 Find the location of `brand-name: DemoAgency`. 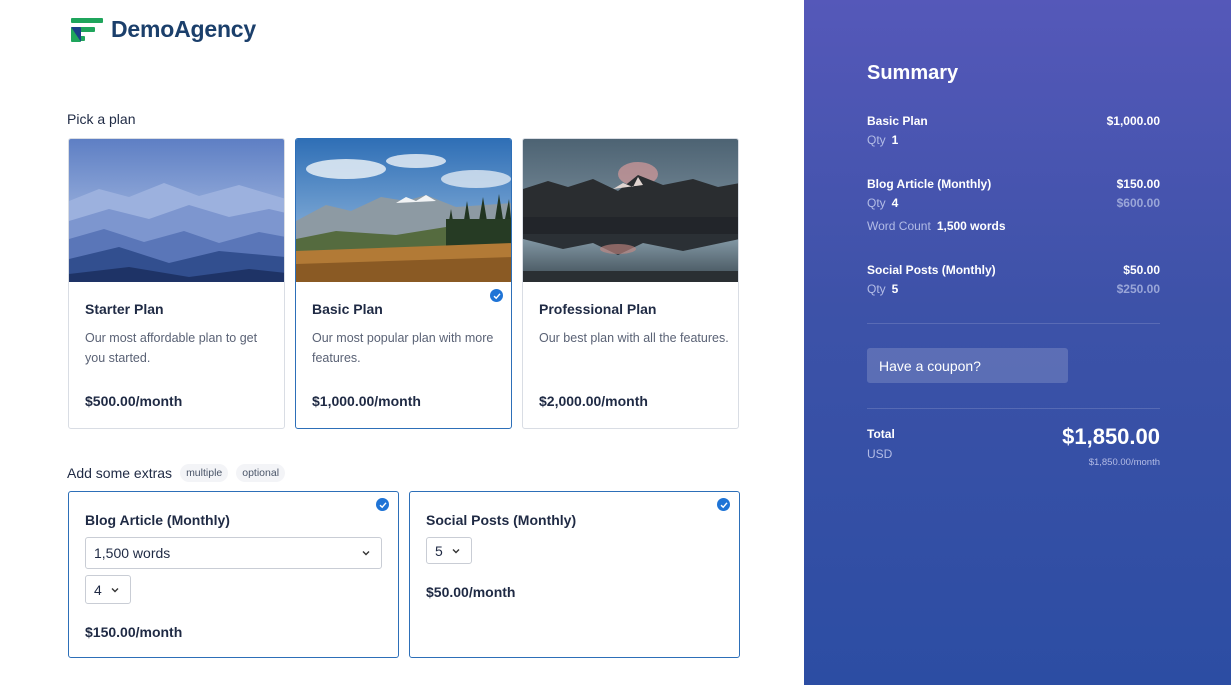

brand-name: DemoAgency is located at coordinates (183, 29).